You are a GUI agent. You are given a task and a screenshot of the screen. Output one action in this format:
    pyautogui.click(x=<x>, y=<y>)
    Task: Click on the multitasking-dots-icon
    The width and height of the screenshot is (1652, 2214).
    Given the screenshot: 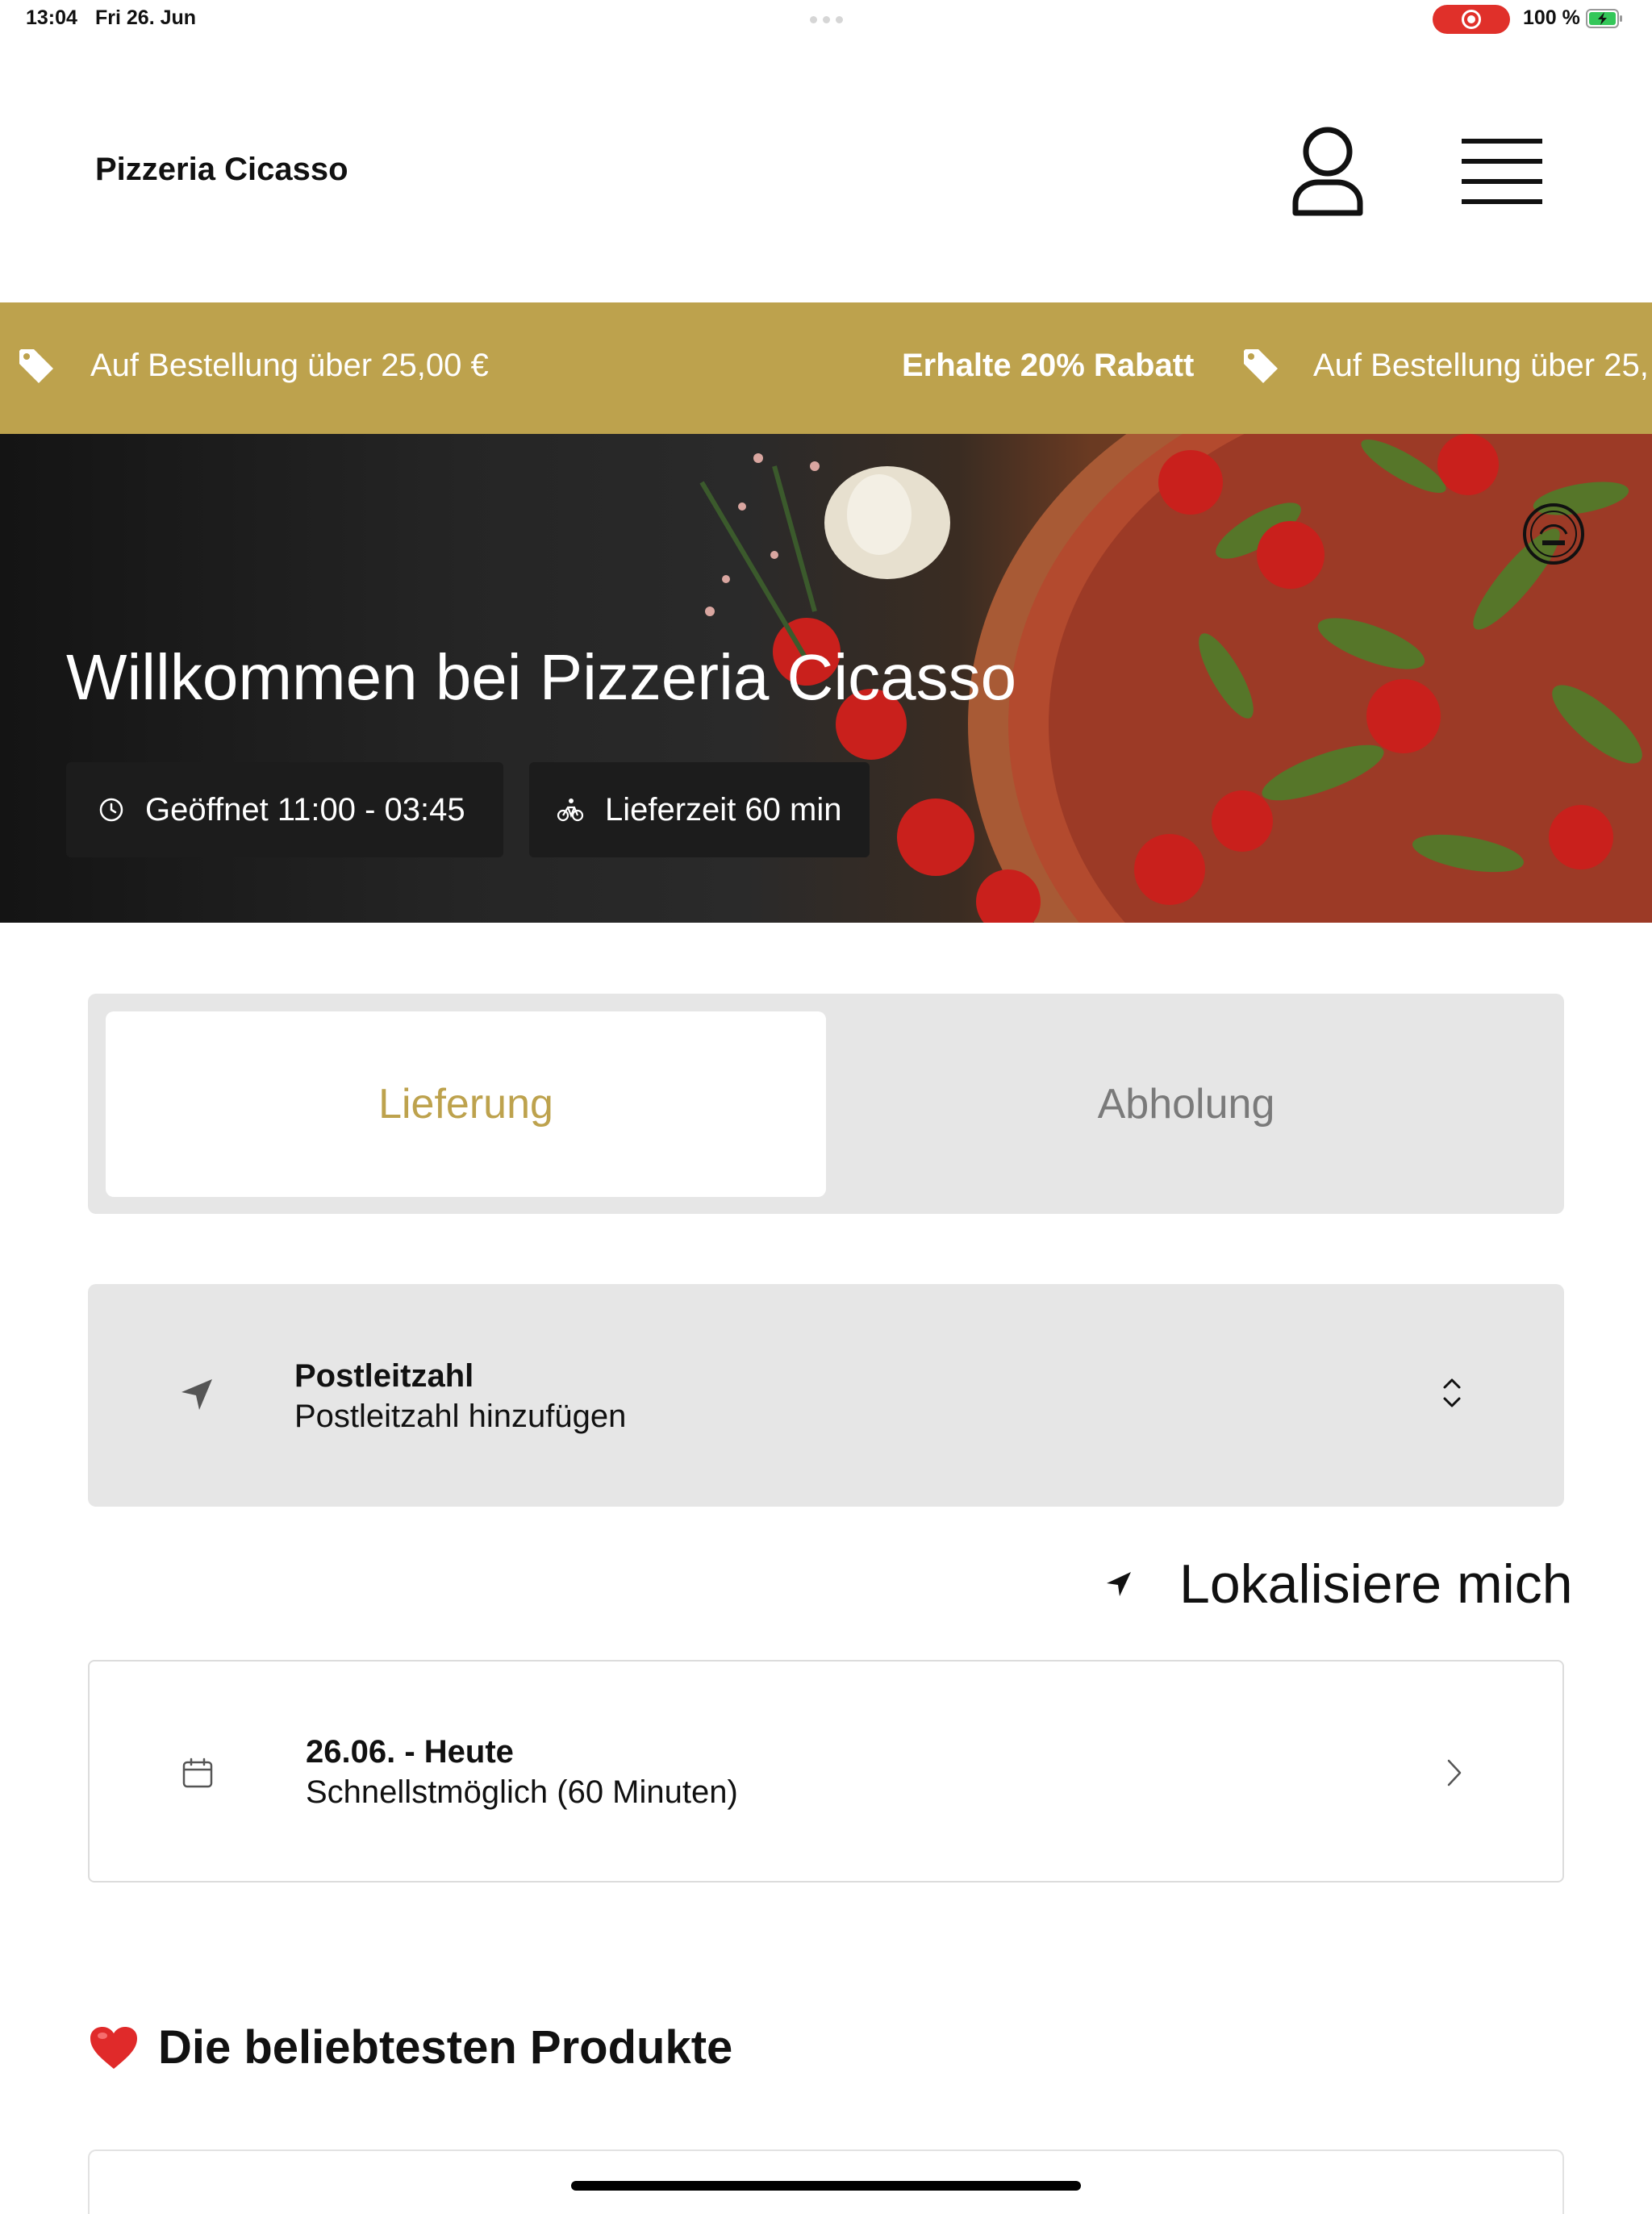 What is the action you would take?
    pyautogui.click(x=826, y=19)
    